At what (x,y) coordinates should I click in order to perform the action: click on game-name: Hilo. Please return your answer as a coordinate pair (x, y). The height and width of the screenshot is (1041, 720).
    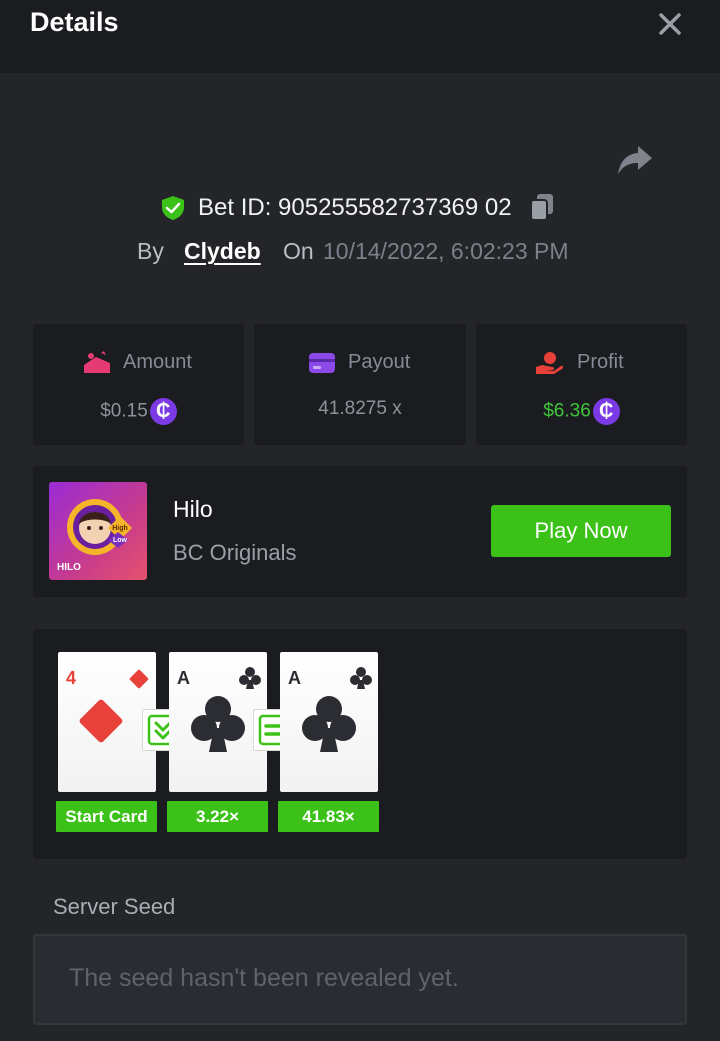
    Looking at the image, I should click on (193, 509).